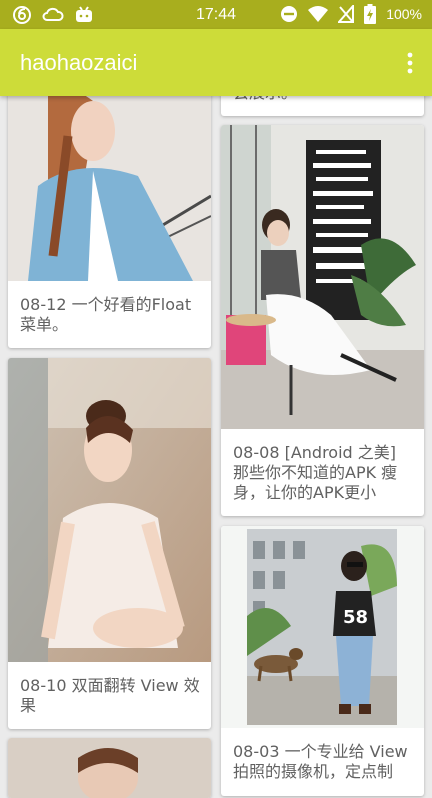 This screenshot has width=432, height=798. Describe the element at coordinates (355, 617) in the screenshot. I see `svg-text: 58` at that location.